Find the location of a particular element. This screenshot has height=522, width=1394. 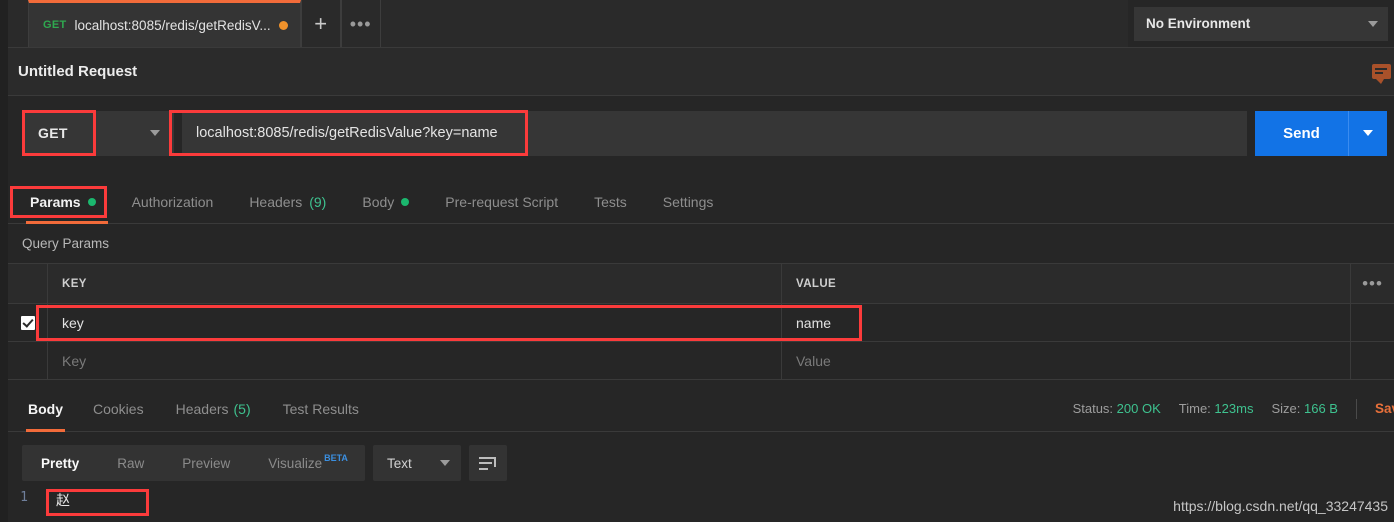

tab-tests-label: Tests is located at coordinates (610, 201).